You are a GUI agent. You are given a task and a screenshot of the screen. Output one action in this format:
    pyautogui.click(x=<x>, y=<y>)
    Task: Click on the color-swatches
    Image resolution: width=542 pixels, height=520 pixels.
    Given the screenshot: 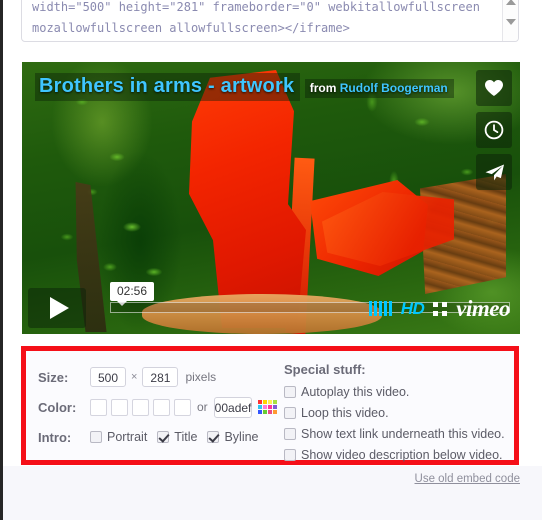 What is the action you would take?
    pyautogui.click(x=140, y=407)
    